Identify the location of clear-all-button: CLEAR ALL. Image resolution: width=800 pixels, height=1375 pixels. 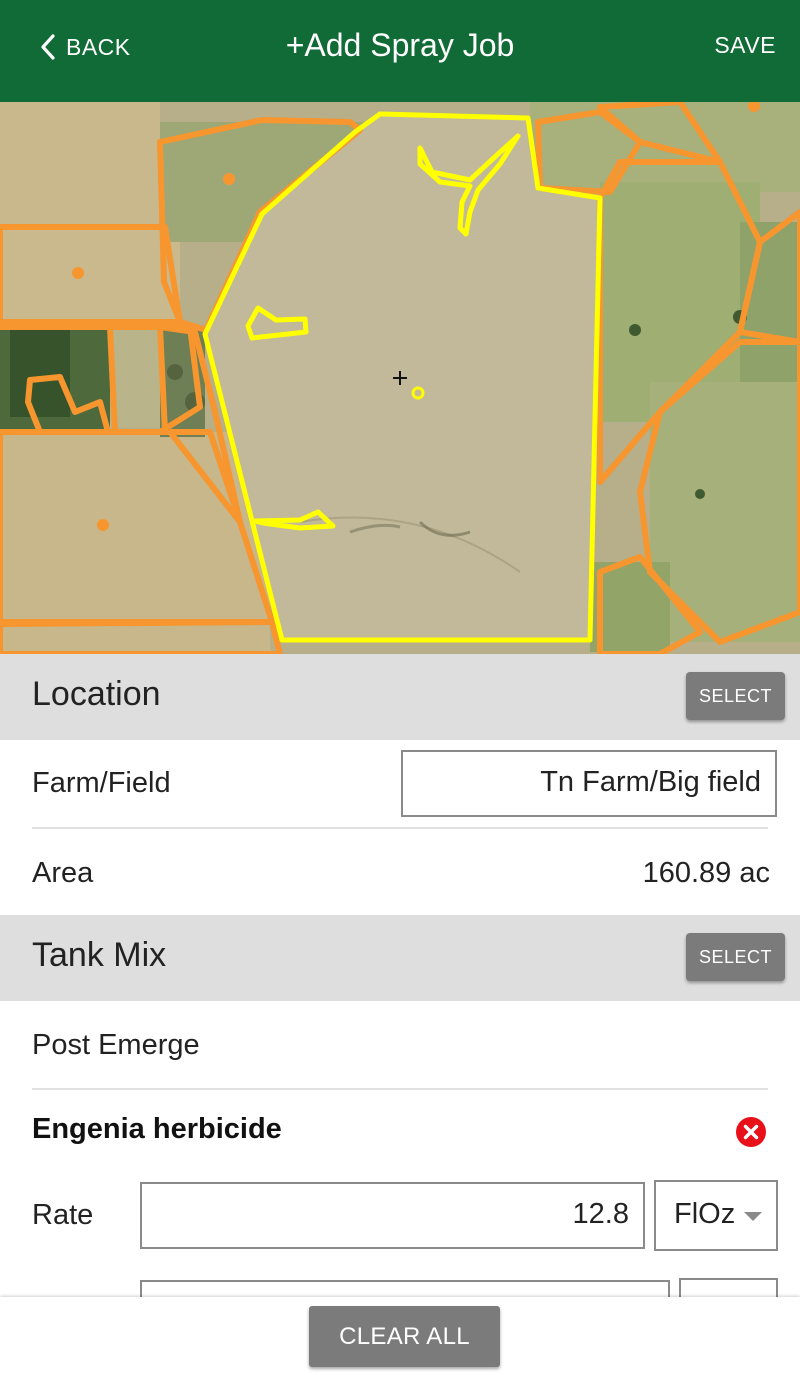
(404, 1336).